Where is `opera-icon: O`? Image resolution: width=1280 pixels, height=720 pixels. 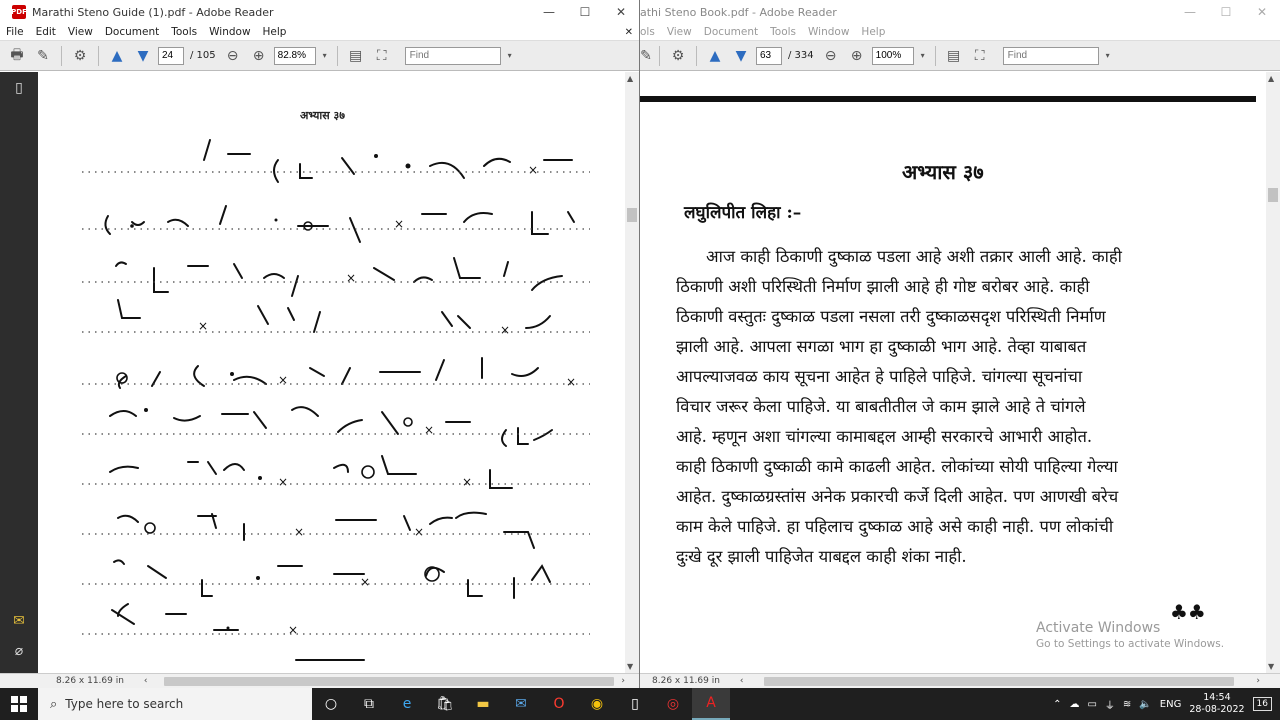
opera-icon: O is located at coordinates (559, 704).